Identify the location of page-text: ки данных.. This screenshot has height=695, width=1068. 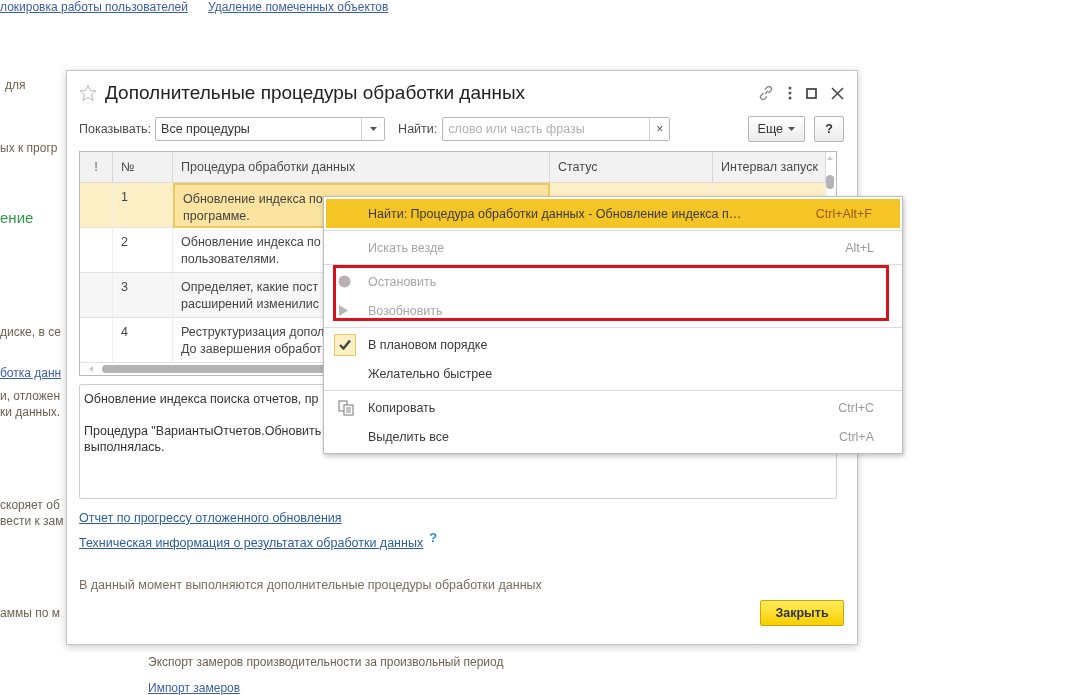
(30, 412).